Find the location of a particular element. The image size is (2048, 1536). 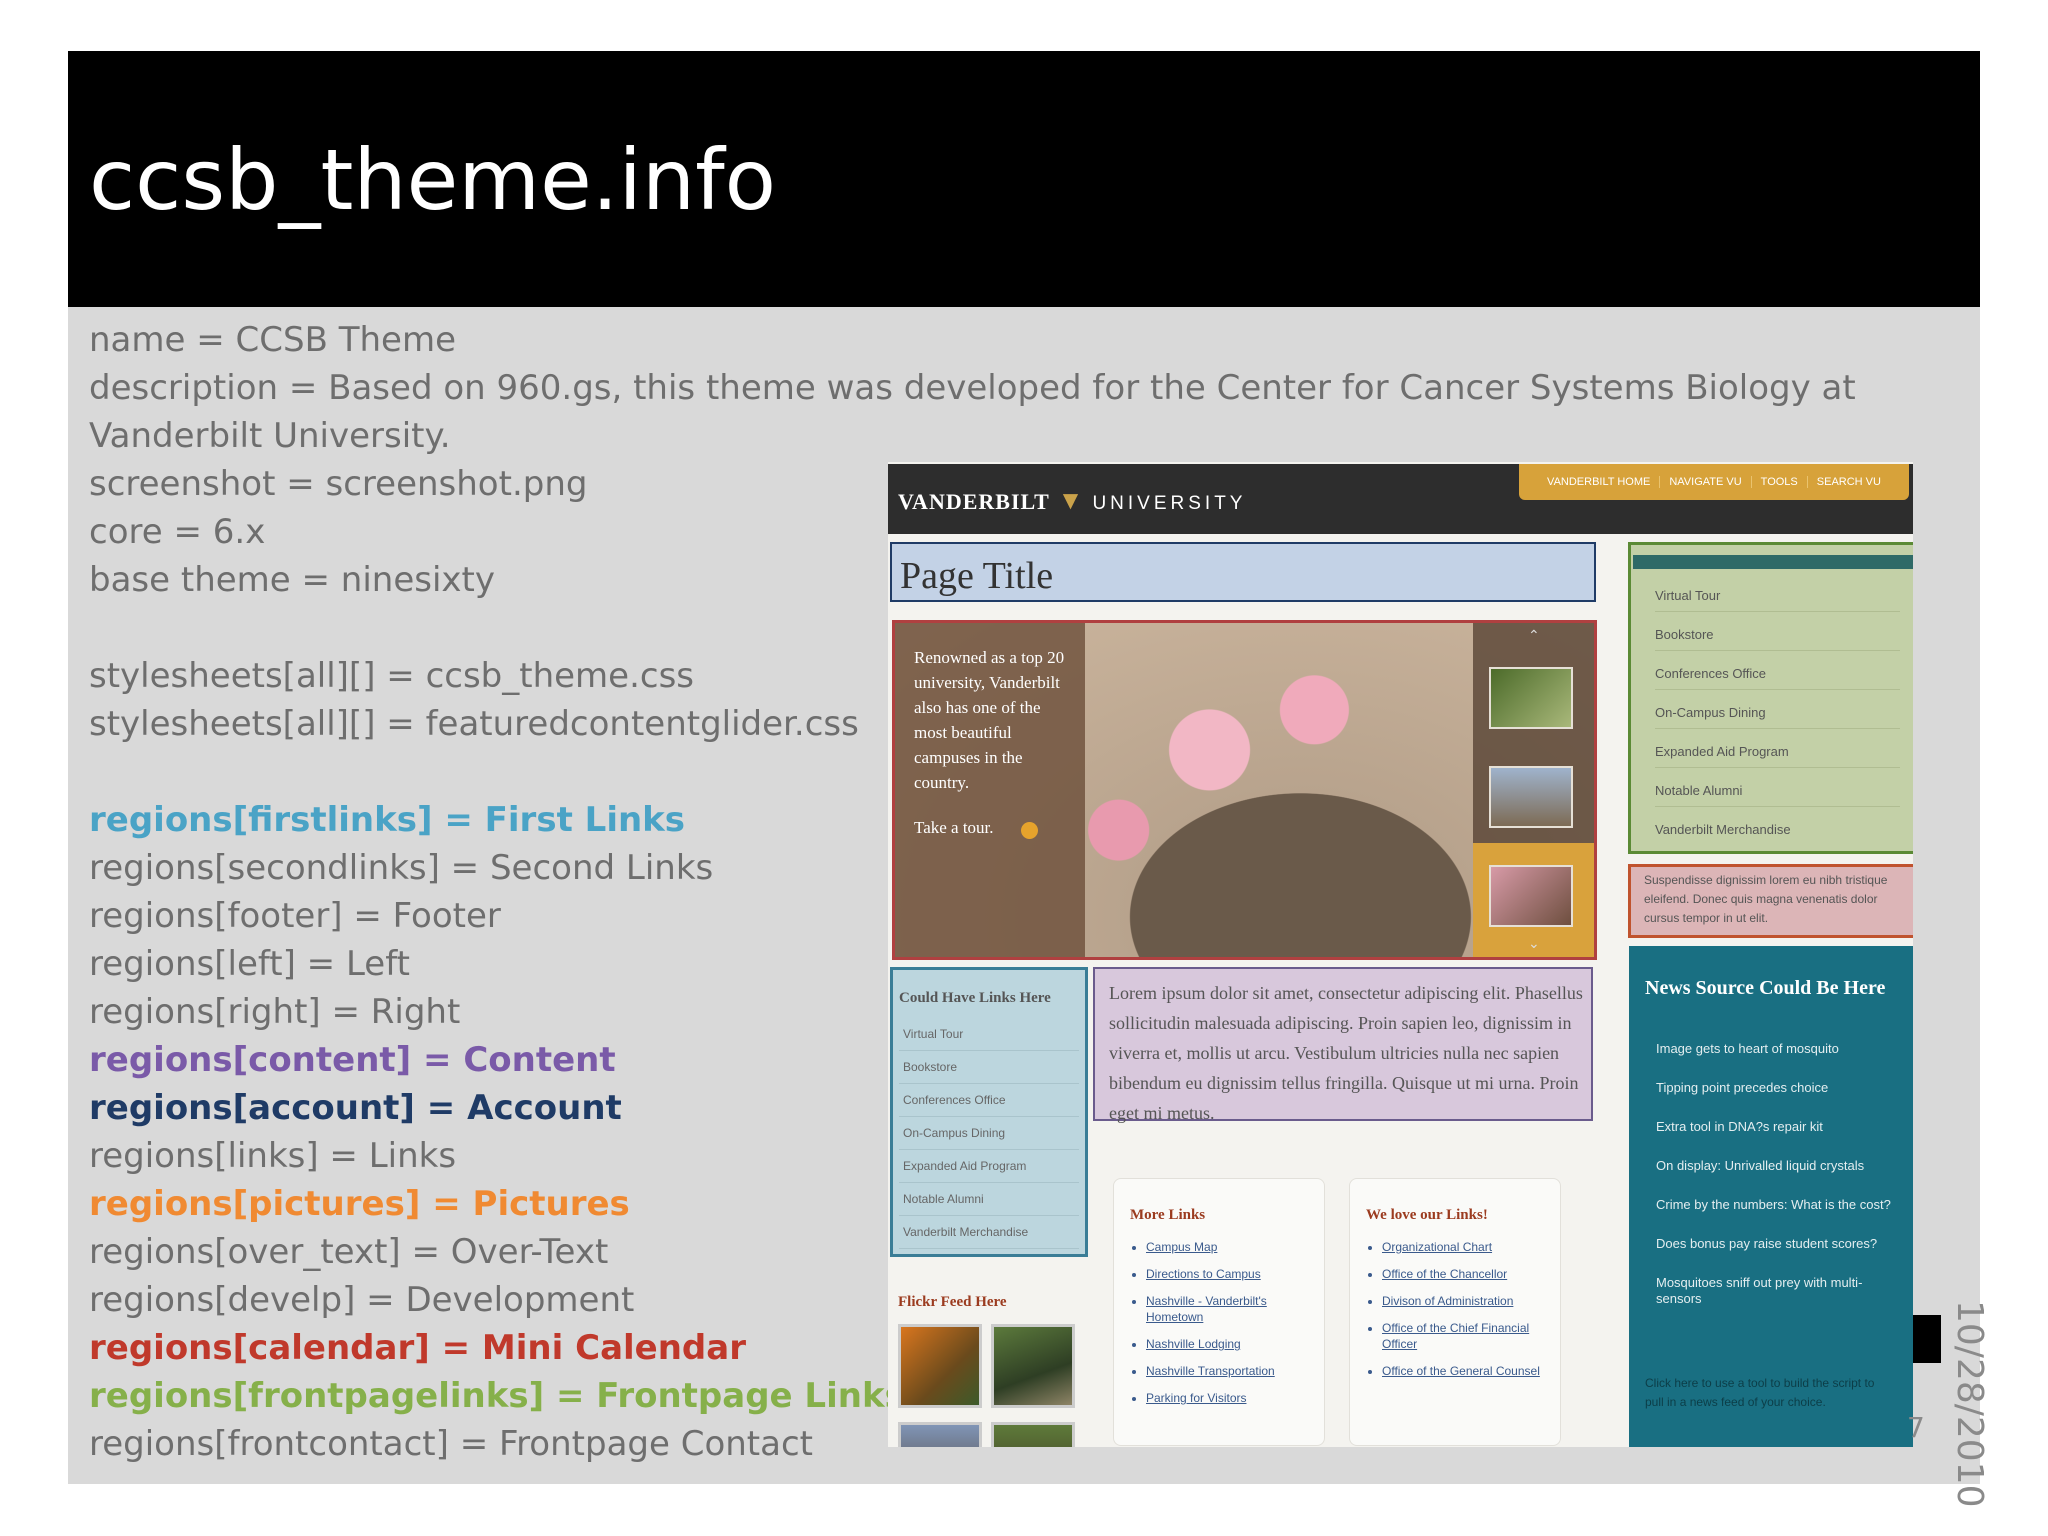

logo-wordmark-left: VANDERBILT is located at coordinates (974, 501).